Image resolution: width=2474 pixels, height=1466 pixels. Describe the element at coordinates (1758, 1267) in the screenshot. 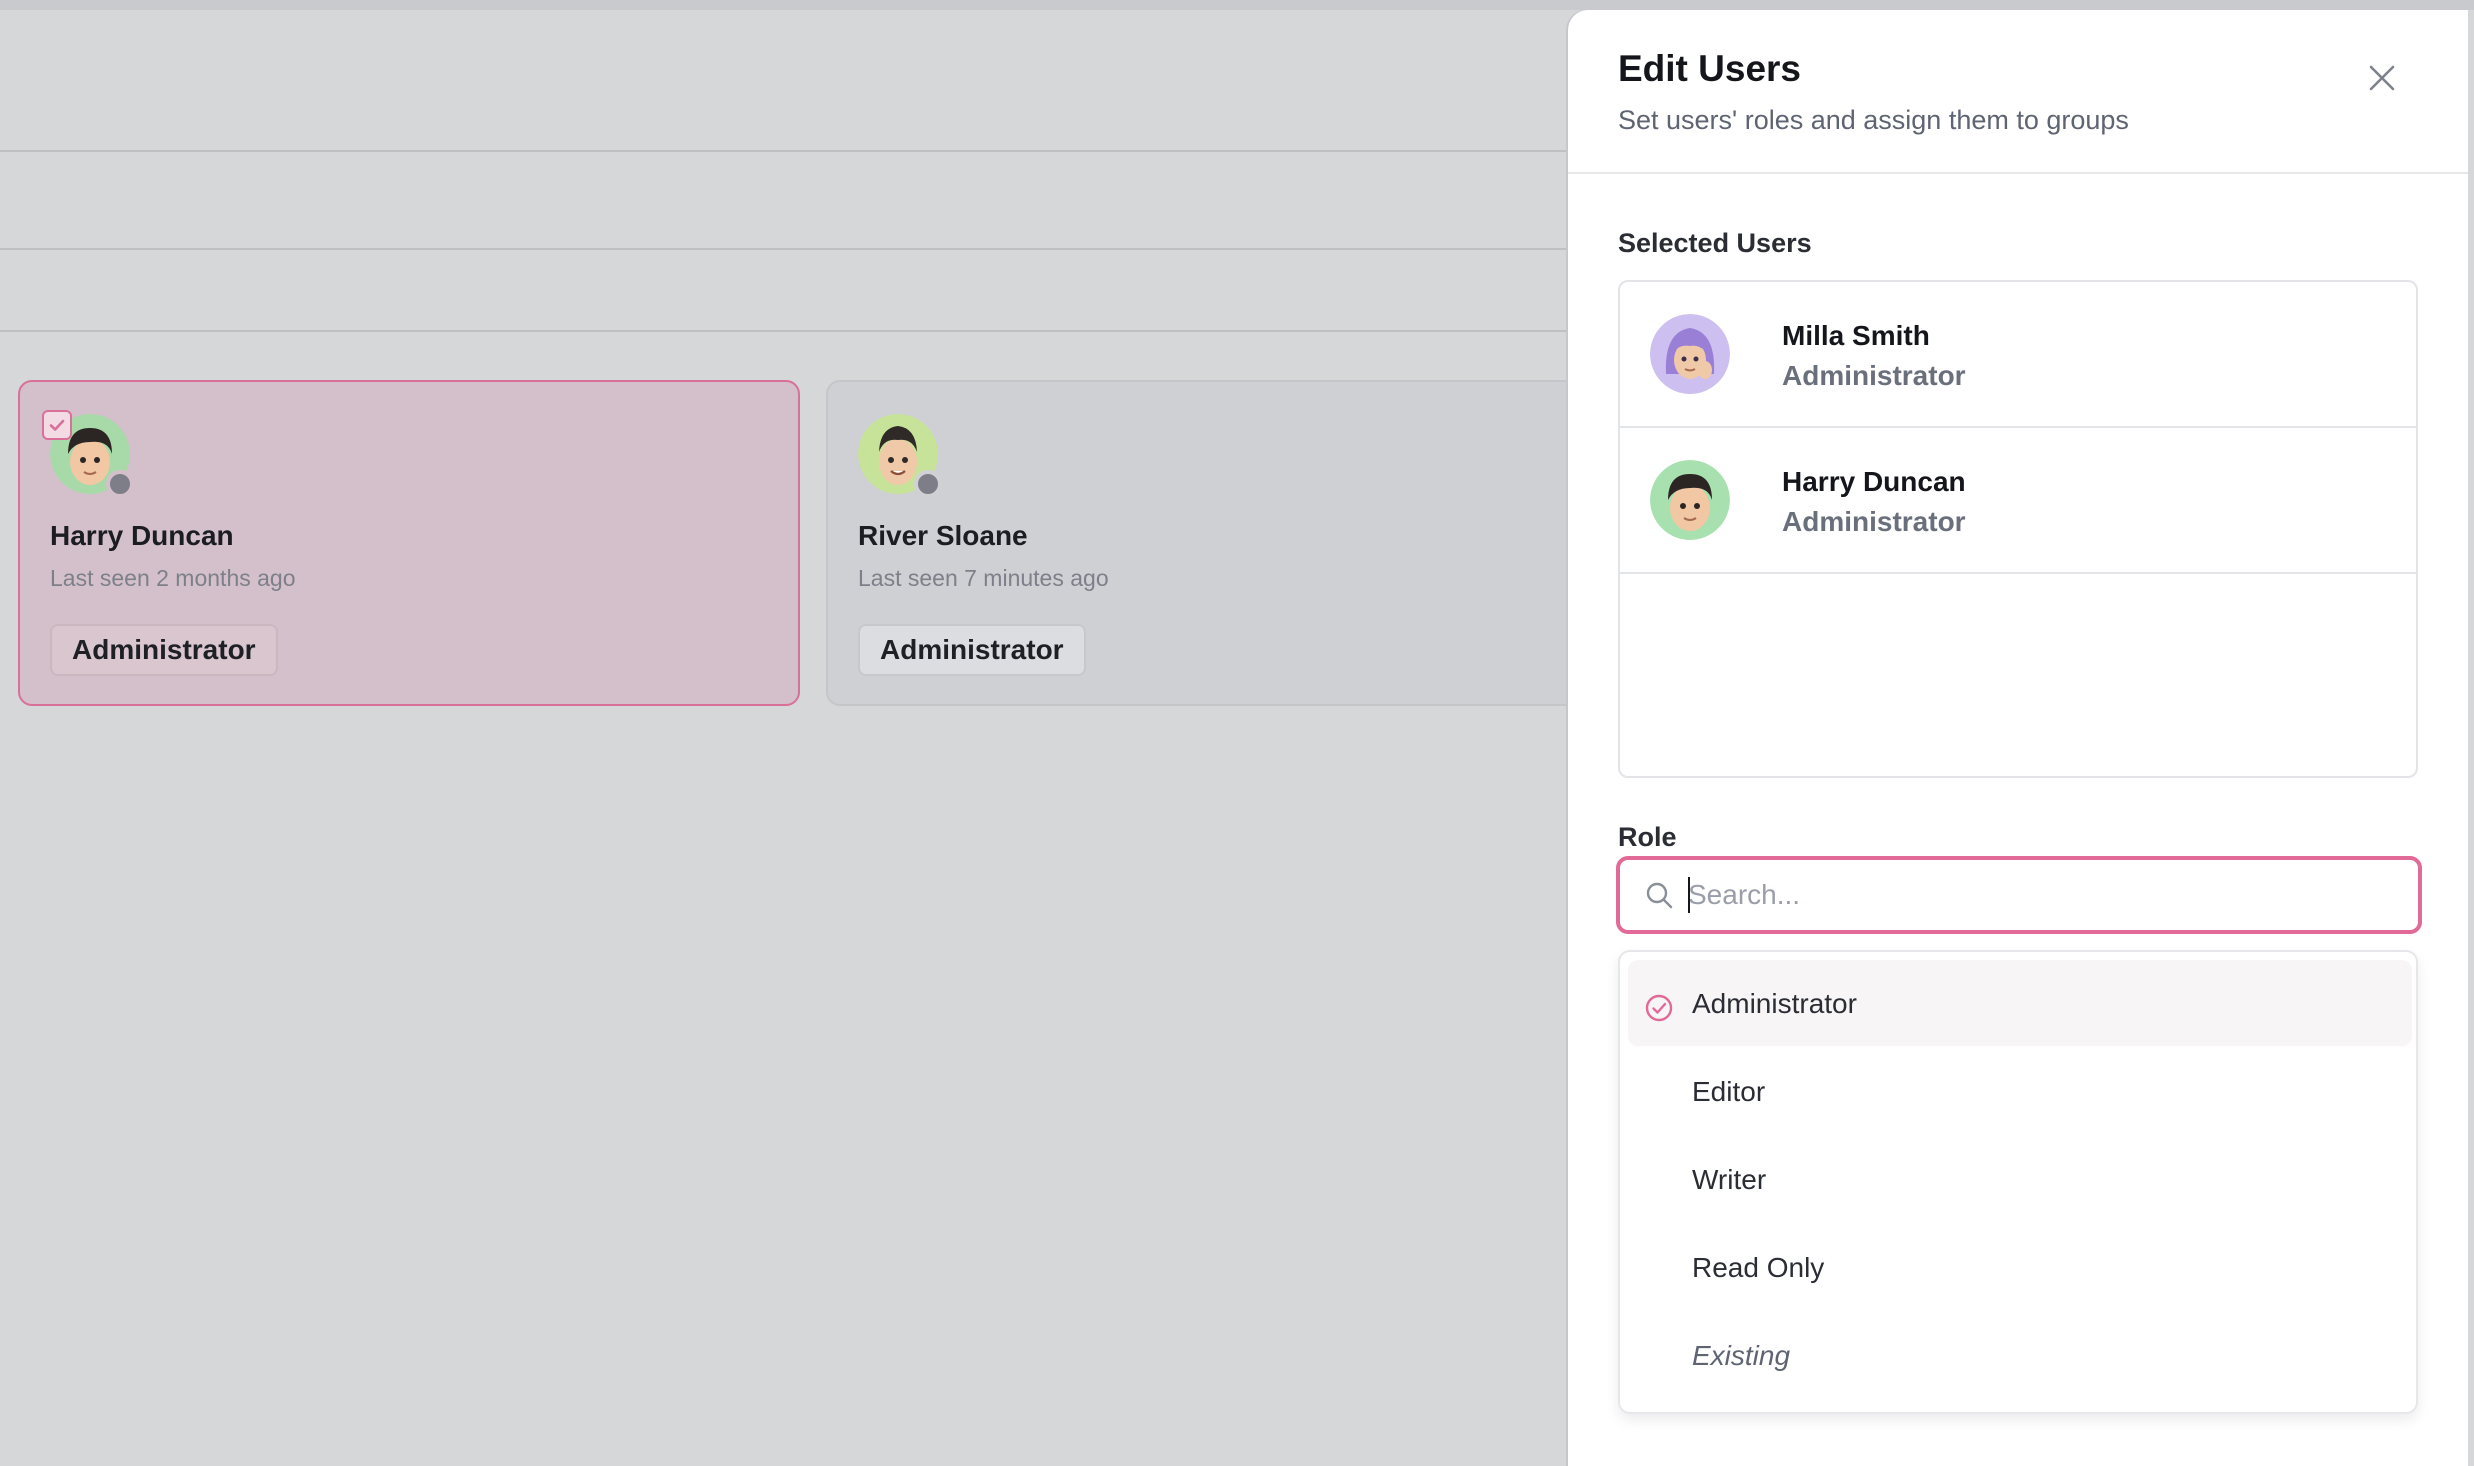

I see `role-option-label: Read Only` at that location.